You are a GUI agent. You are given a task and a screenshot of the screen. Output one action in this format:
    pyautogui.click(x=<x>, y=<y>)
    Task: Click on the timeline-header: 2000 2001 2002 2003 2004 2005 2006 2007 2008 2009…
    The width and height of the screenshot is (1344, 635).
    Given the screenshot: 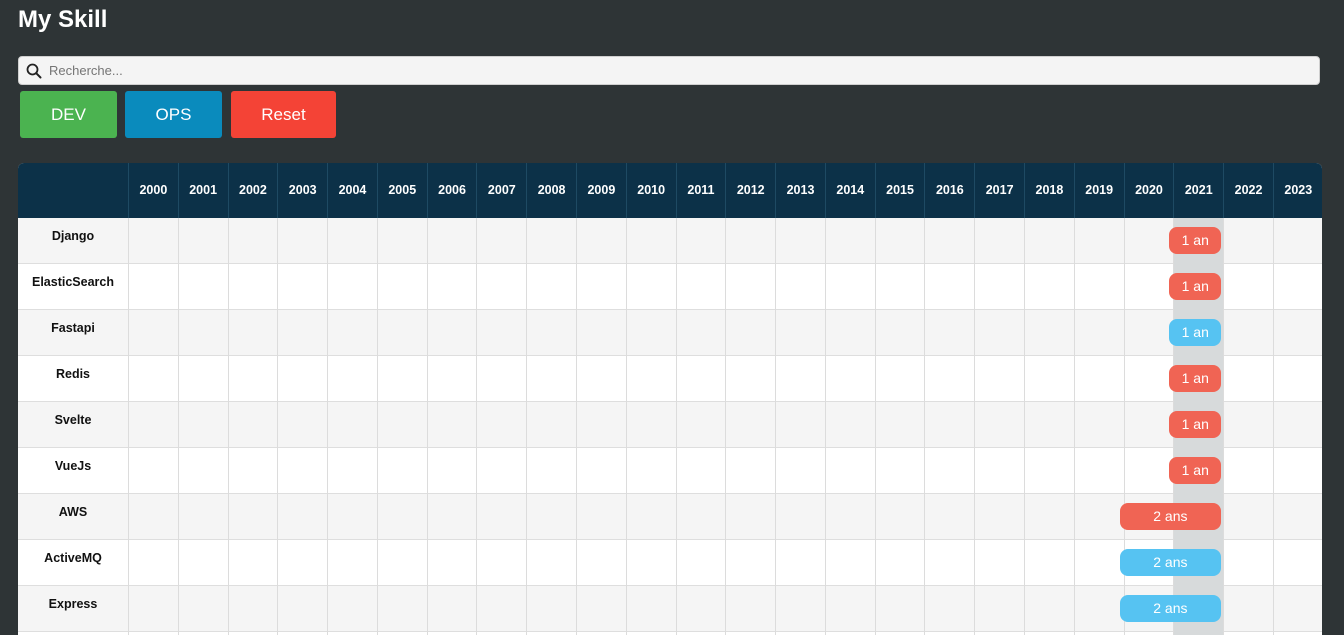 What is the action you would take?
    pyautogui.click(x=670, y=190)
    